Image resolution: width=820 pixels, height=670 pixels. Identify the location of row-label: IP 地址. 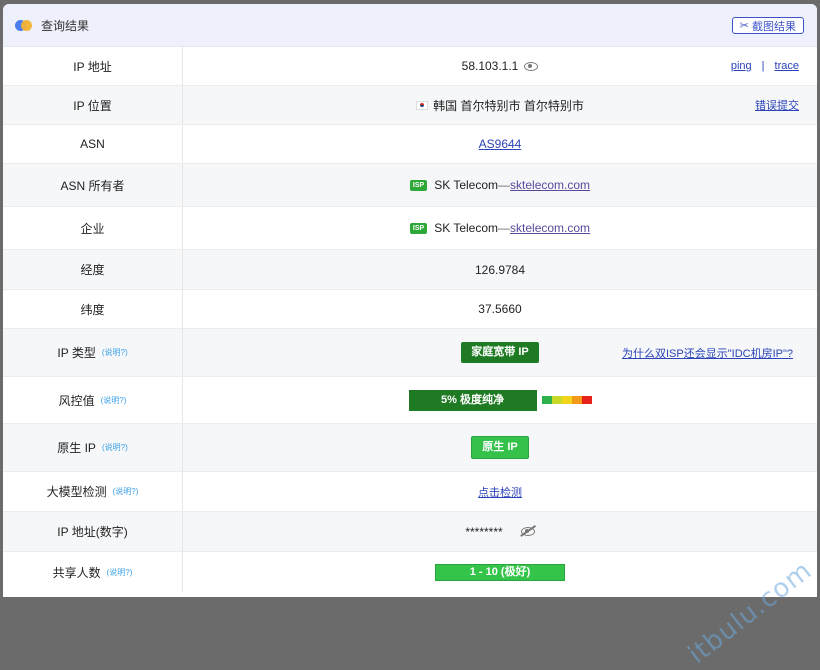
(93, 66).